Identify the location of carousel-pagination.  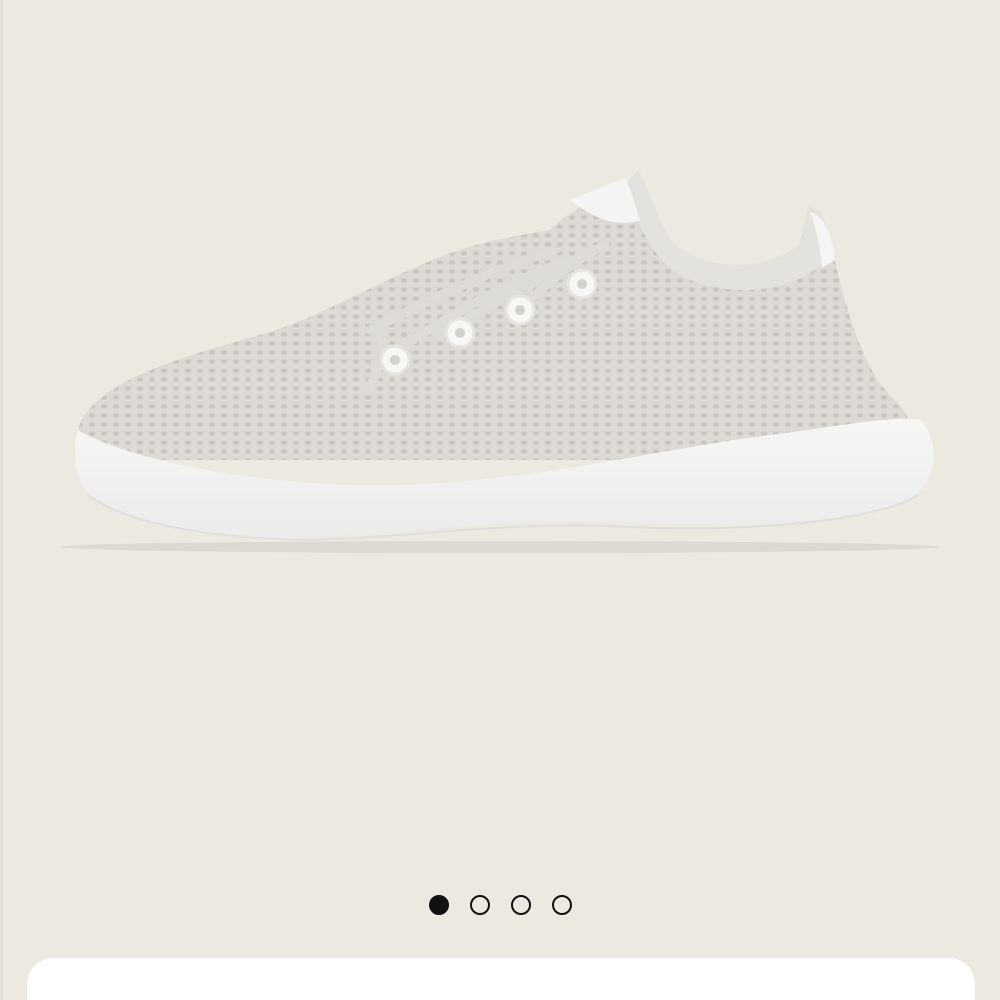
(500, 905).